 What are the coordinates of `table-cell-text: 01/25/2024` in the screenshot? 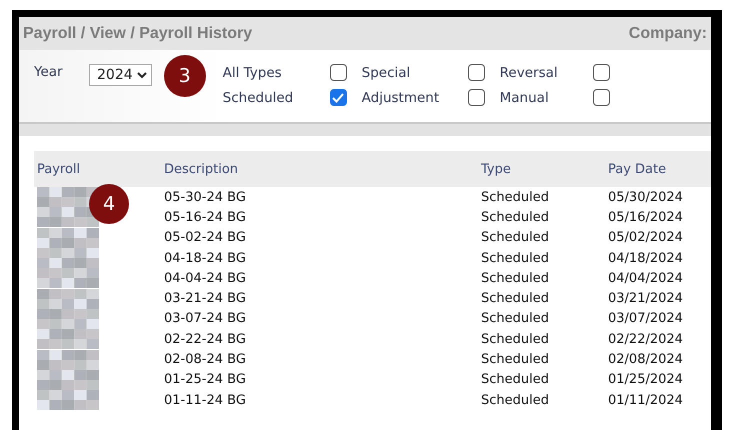 It's located at (646, 380).